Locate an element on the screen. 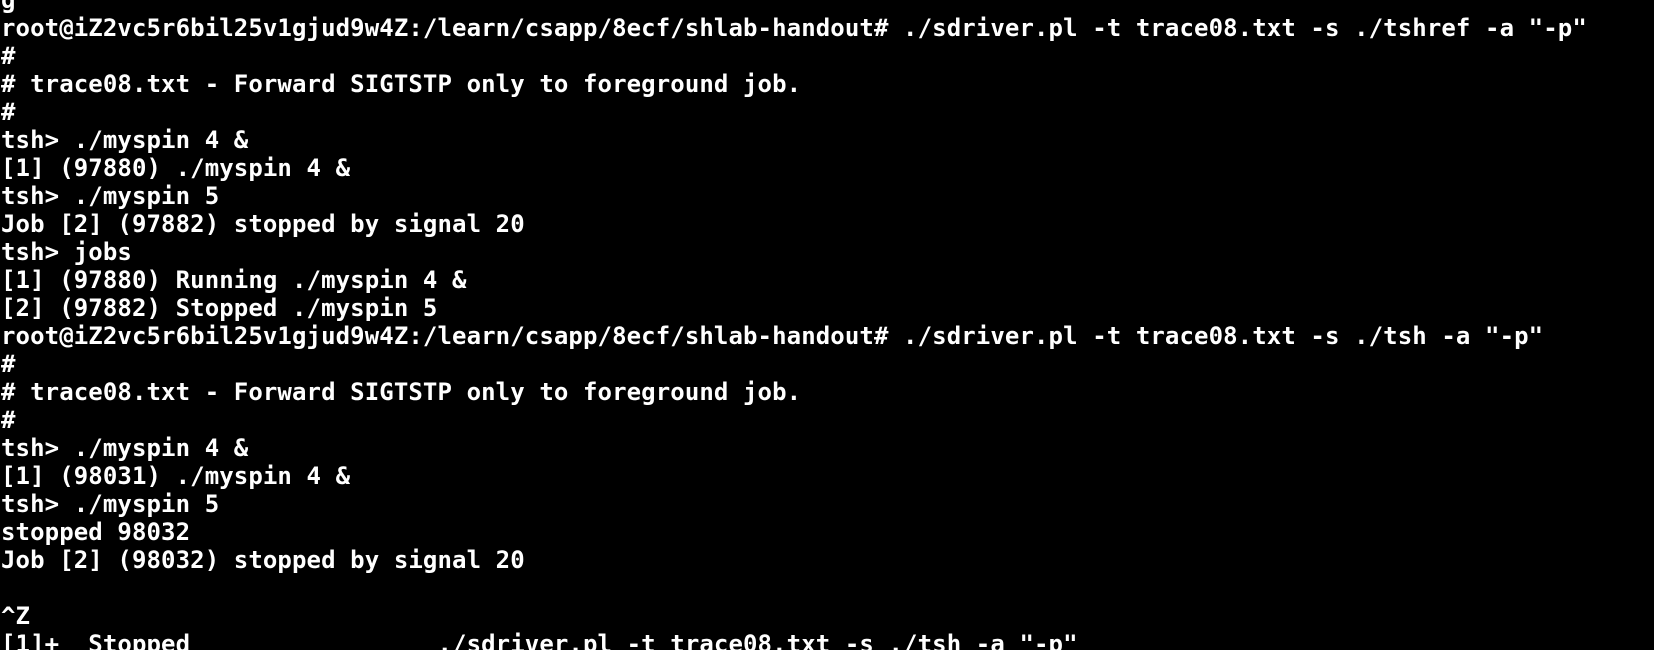 The height and width of the screenshot is (650, 1654). terminal-line: g is located at coordinates (8, 7).